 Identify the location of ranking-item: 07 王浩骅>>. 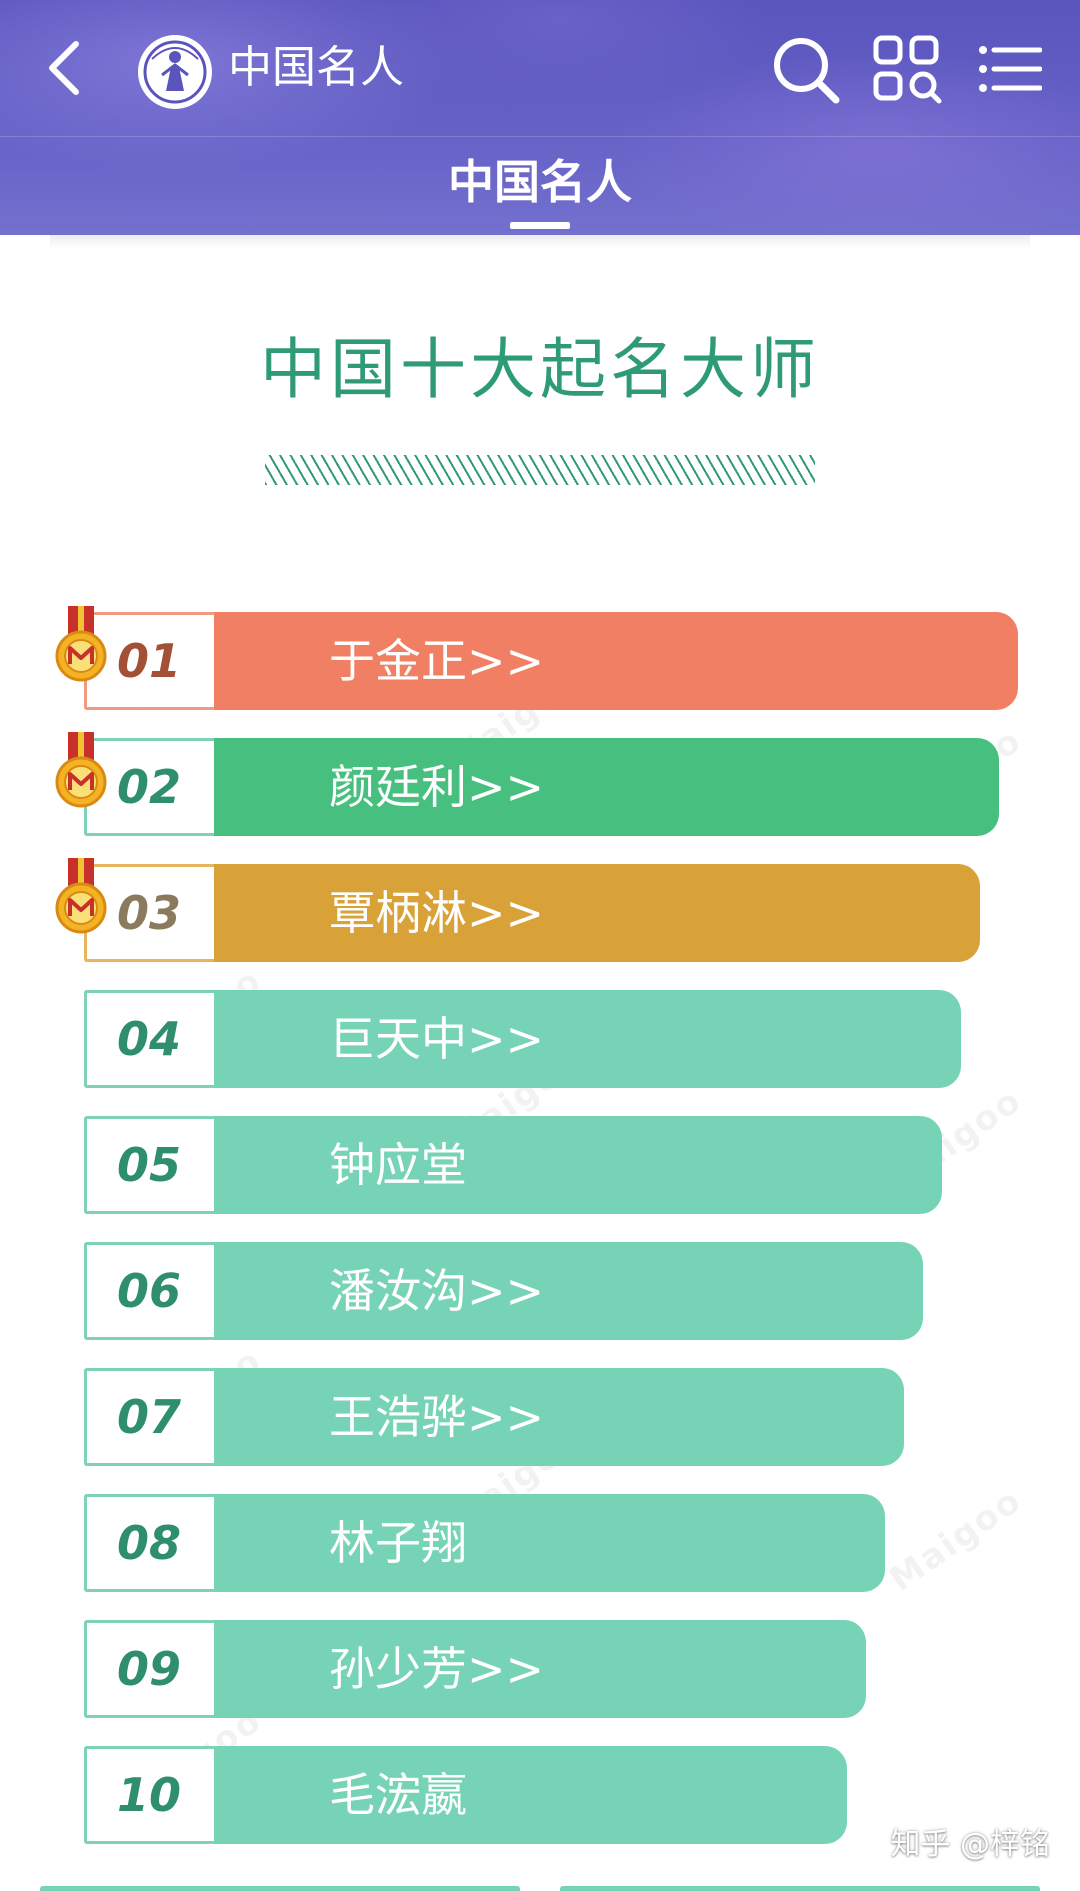
(494, 1417).